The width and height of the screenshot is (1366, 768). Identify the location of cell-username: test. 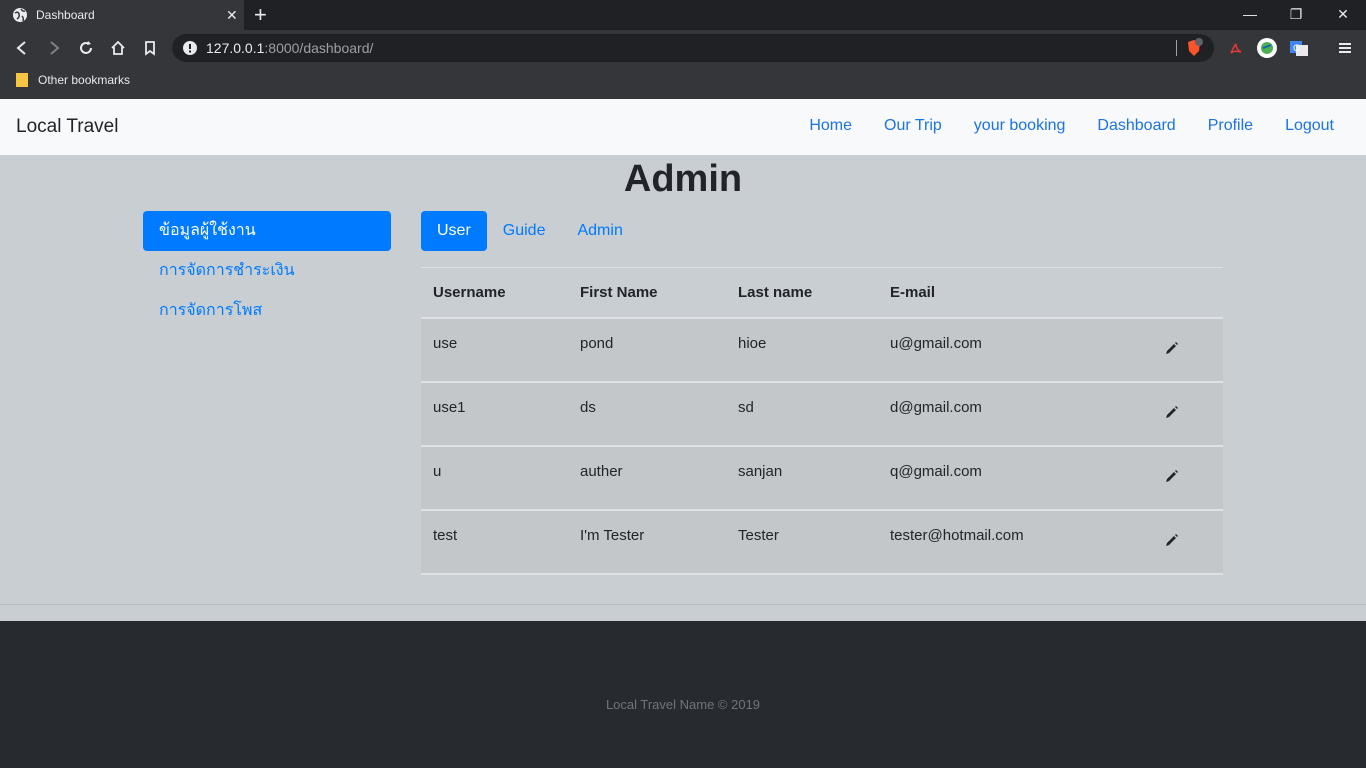
(445, 535).